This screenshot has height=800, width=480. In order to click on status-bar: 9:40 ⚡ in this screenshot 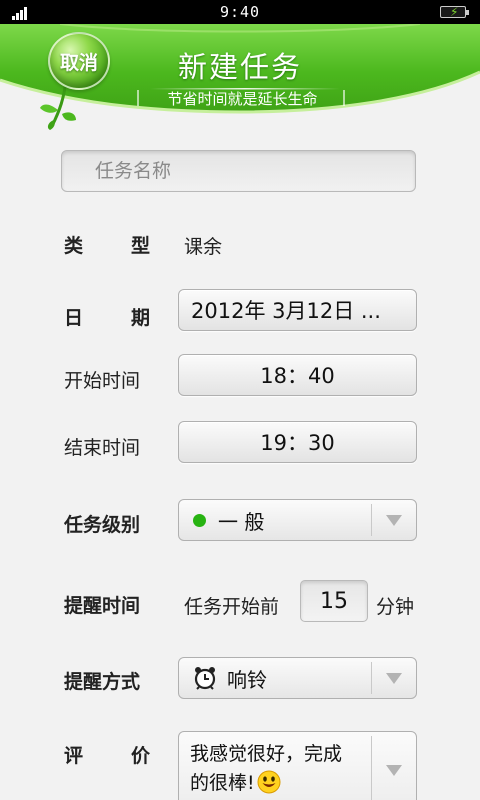, I will do `click(240, 12)`.